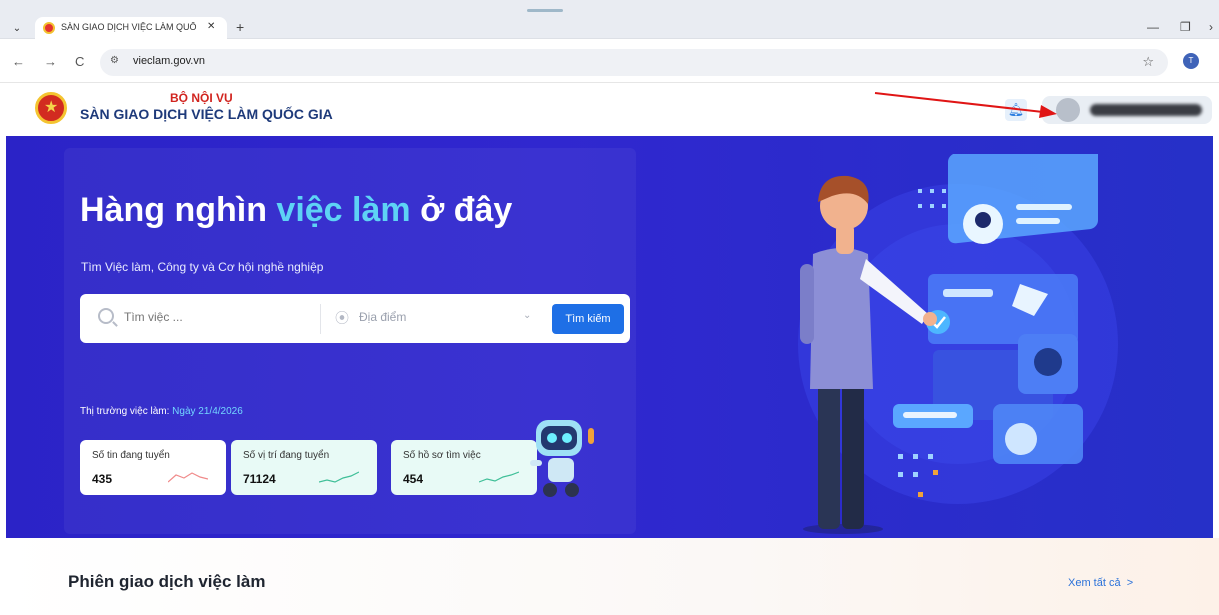 The height and width of the screenshot is (615, 1219). I want to click on headline-part-2: ở đây, so click(461, 210).